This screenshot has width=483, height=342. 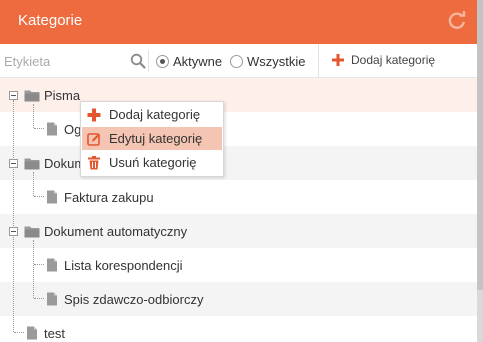 I want to click on tree-node-document: Lista korespondencji, so click(x=113, y=265).